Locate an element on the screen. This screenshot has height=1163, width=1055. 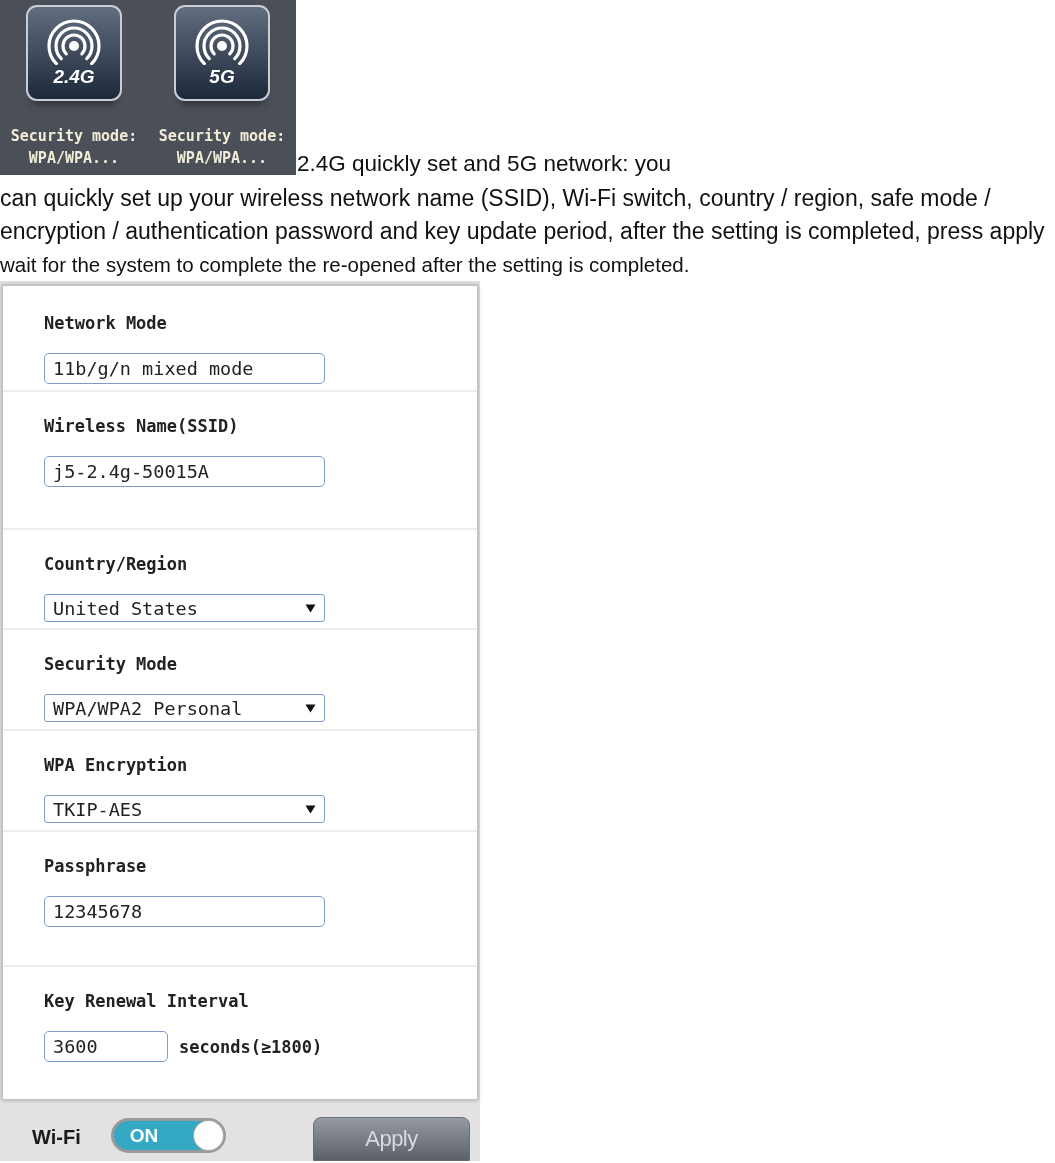
text-field: 3600 is located at coordinates (106, 1046).